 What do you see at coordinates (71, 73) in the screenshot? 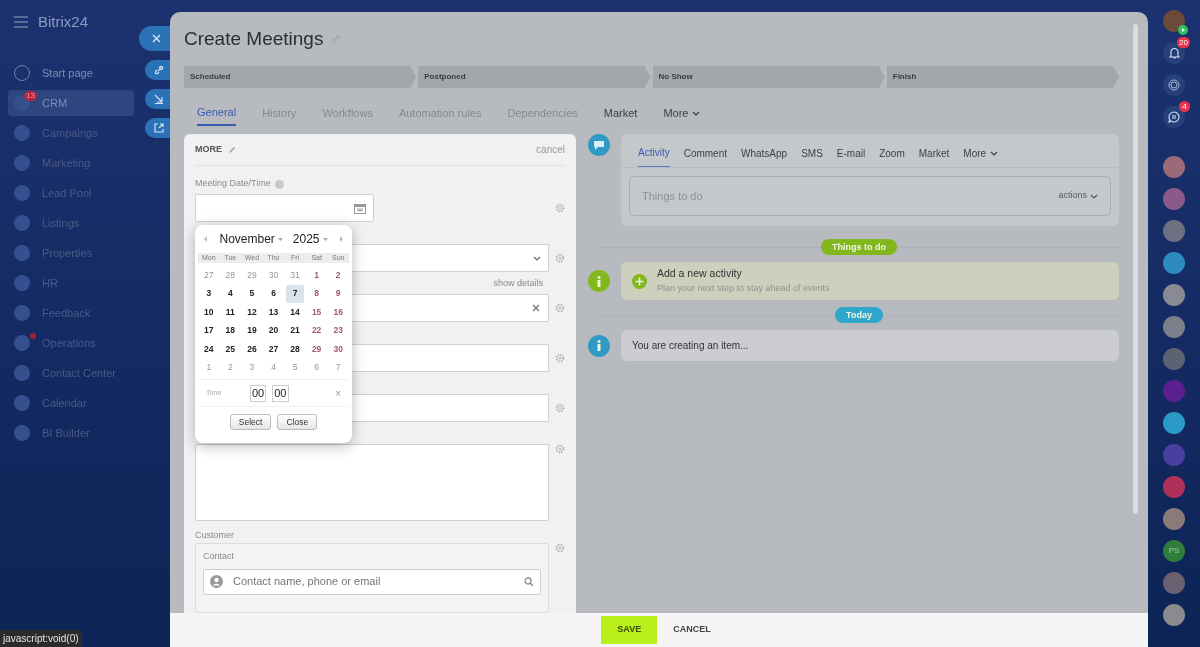
I see `sidebar-item: Start page` at bounding box center [71, 73].